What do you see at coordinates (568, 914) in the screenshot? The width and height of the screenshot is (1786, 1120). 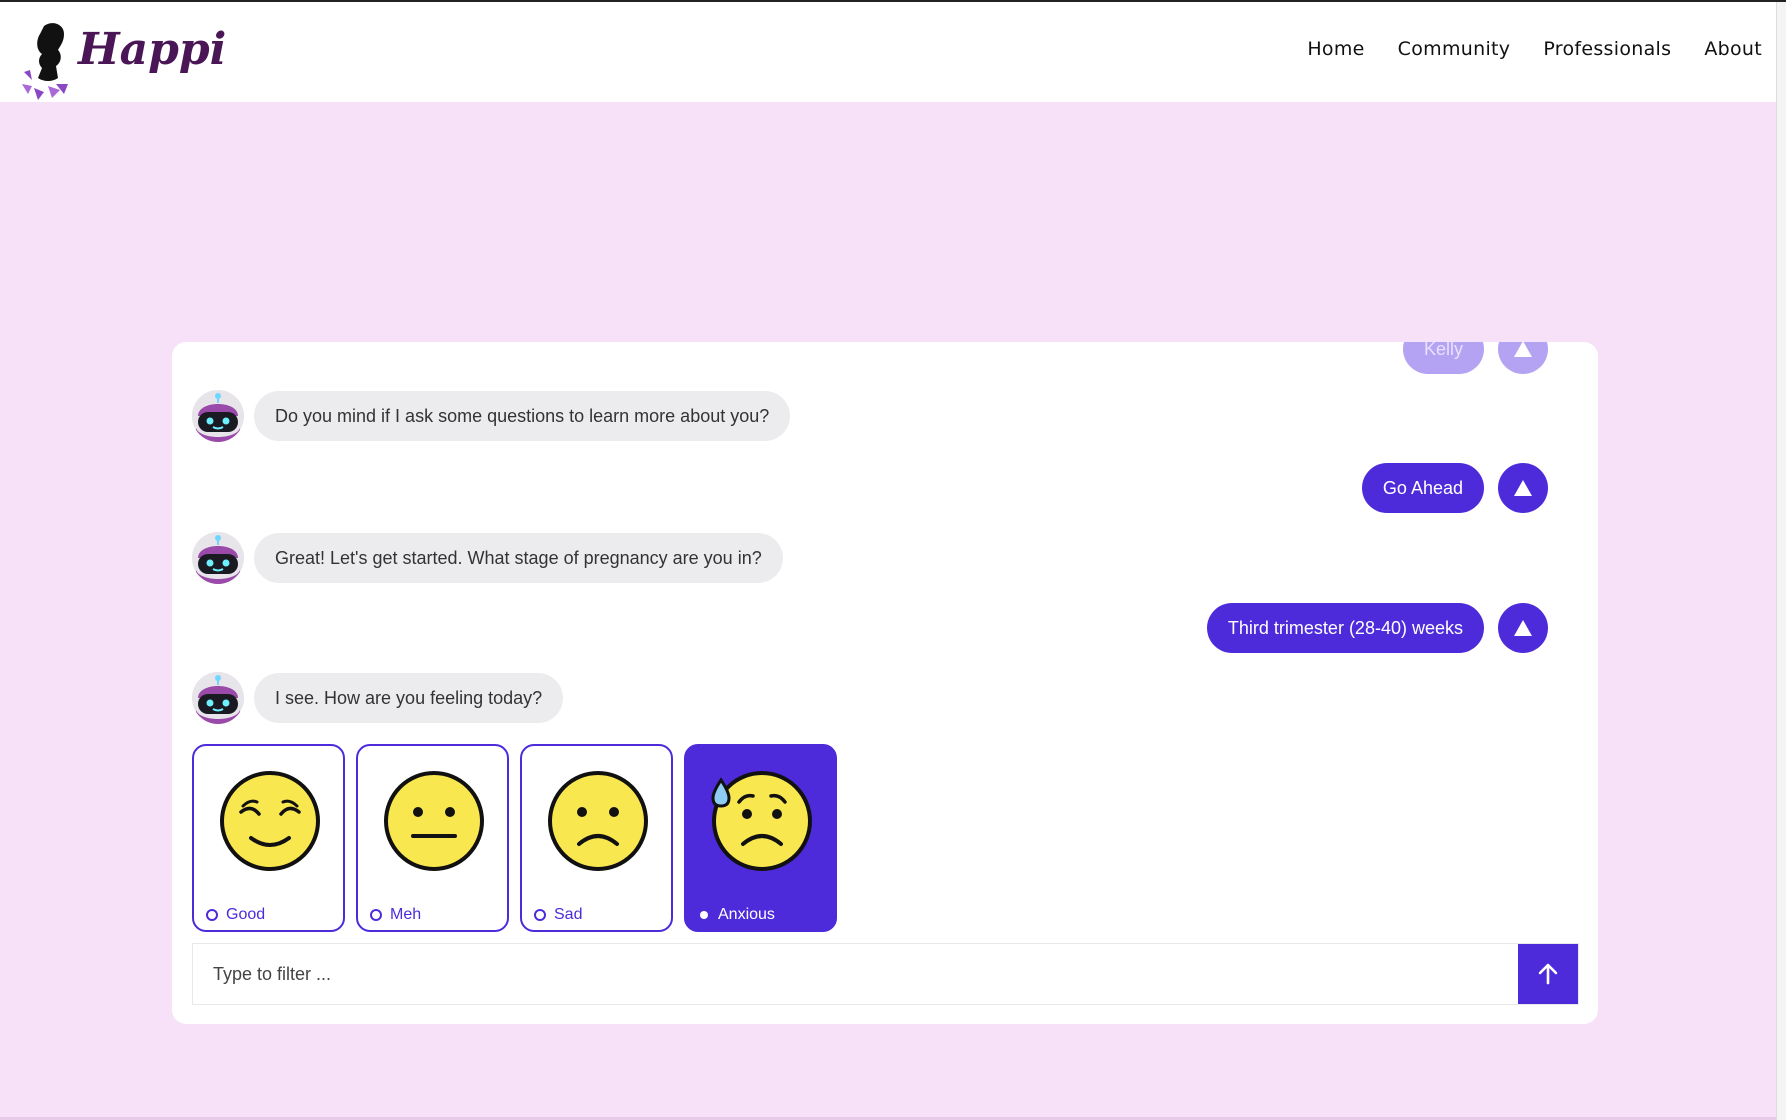 I see `mood-label: Sad` at bounding box center [568, 914].